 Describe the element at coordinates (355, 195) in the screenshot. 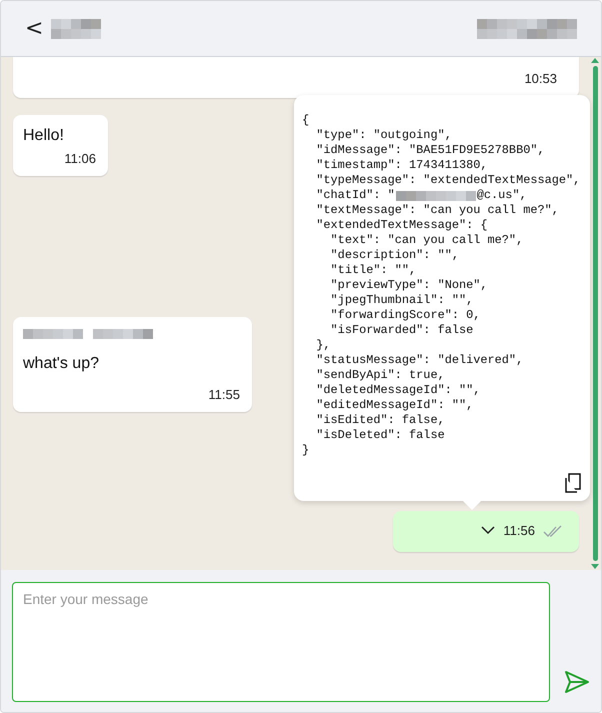

I see `code-line: "chatId": "` at that location.